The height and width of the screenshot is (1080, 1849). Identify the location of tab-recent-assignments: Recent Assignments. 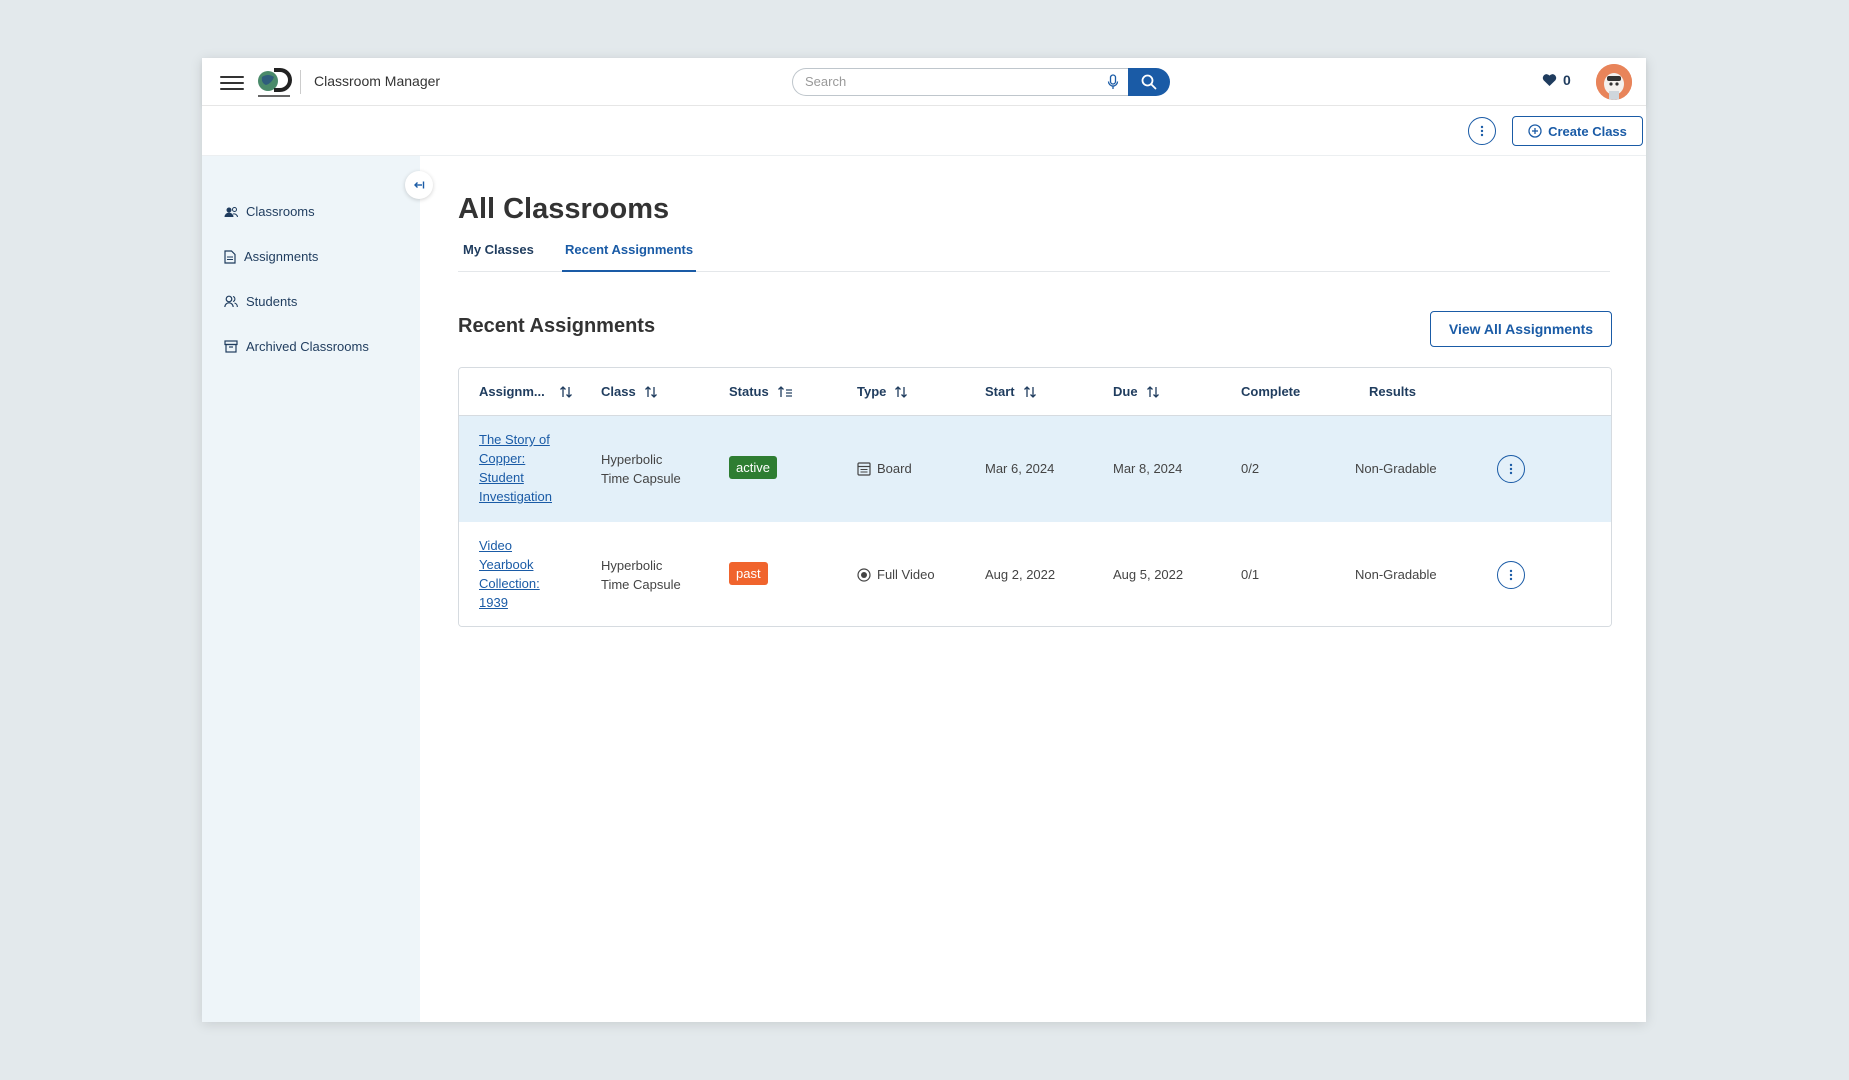
(629, 257).